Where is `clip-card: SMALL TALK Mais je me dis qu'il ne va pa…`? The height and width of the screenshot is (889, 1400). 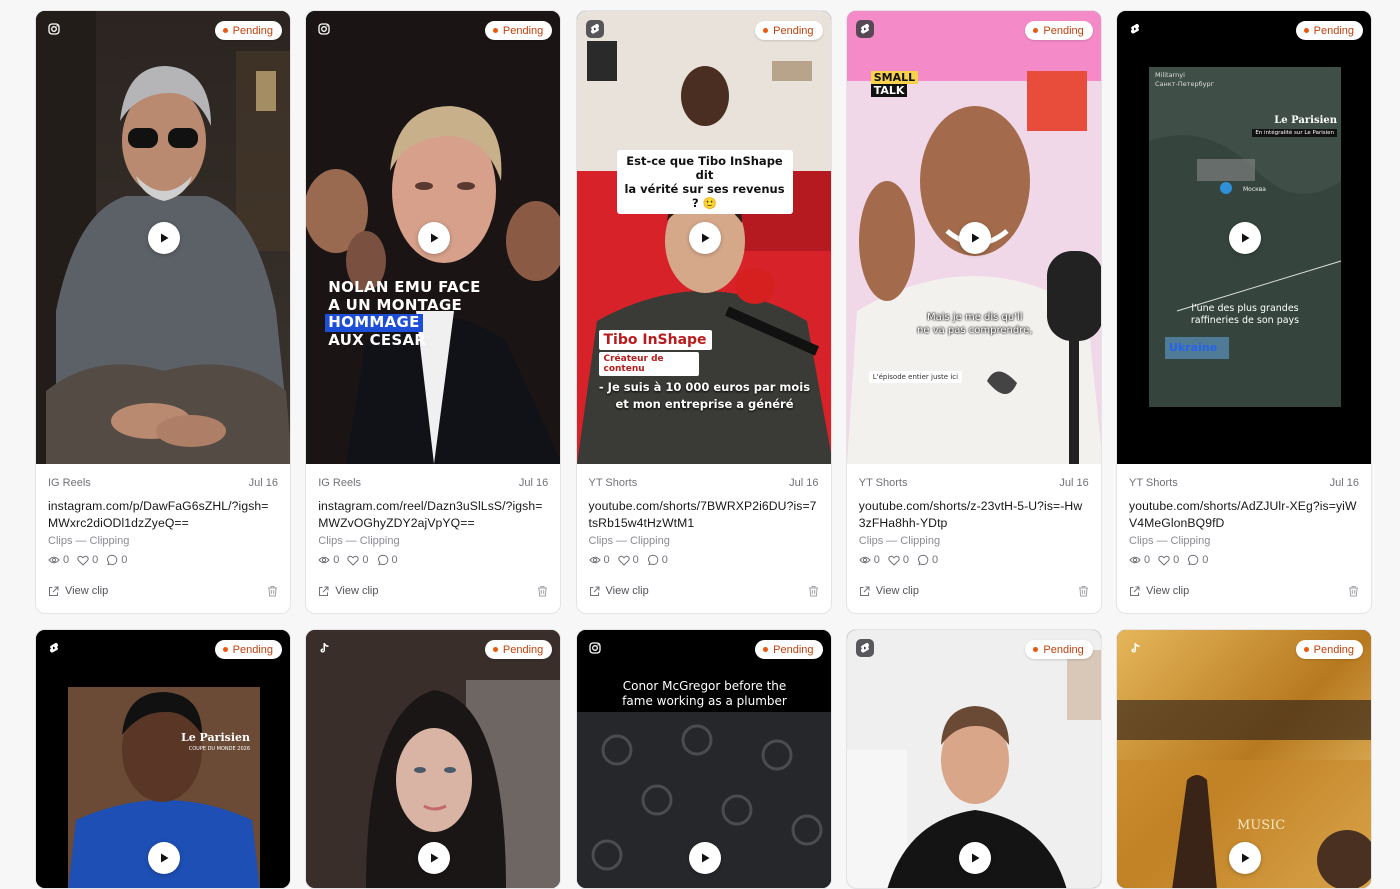
clip-card: SMALL TALK Mais je me dis qu'il ne va pa… is located at coordinates (973, 312).